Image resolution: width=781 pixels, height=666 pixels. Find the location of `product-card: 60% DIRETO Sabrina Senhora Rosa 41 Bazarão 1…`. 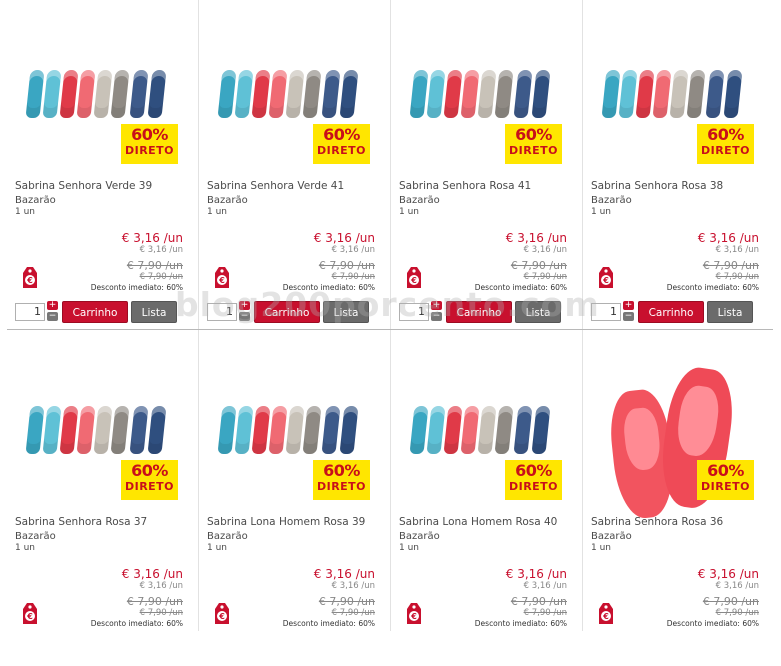

product-card: 60% DIRETO Sabrina Senhora Rosa 41 Bazarão 1… is located at coordinates (480, 165).